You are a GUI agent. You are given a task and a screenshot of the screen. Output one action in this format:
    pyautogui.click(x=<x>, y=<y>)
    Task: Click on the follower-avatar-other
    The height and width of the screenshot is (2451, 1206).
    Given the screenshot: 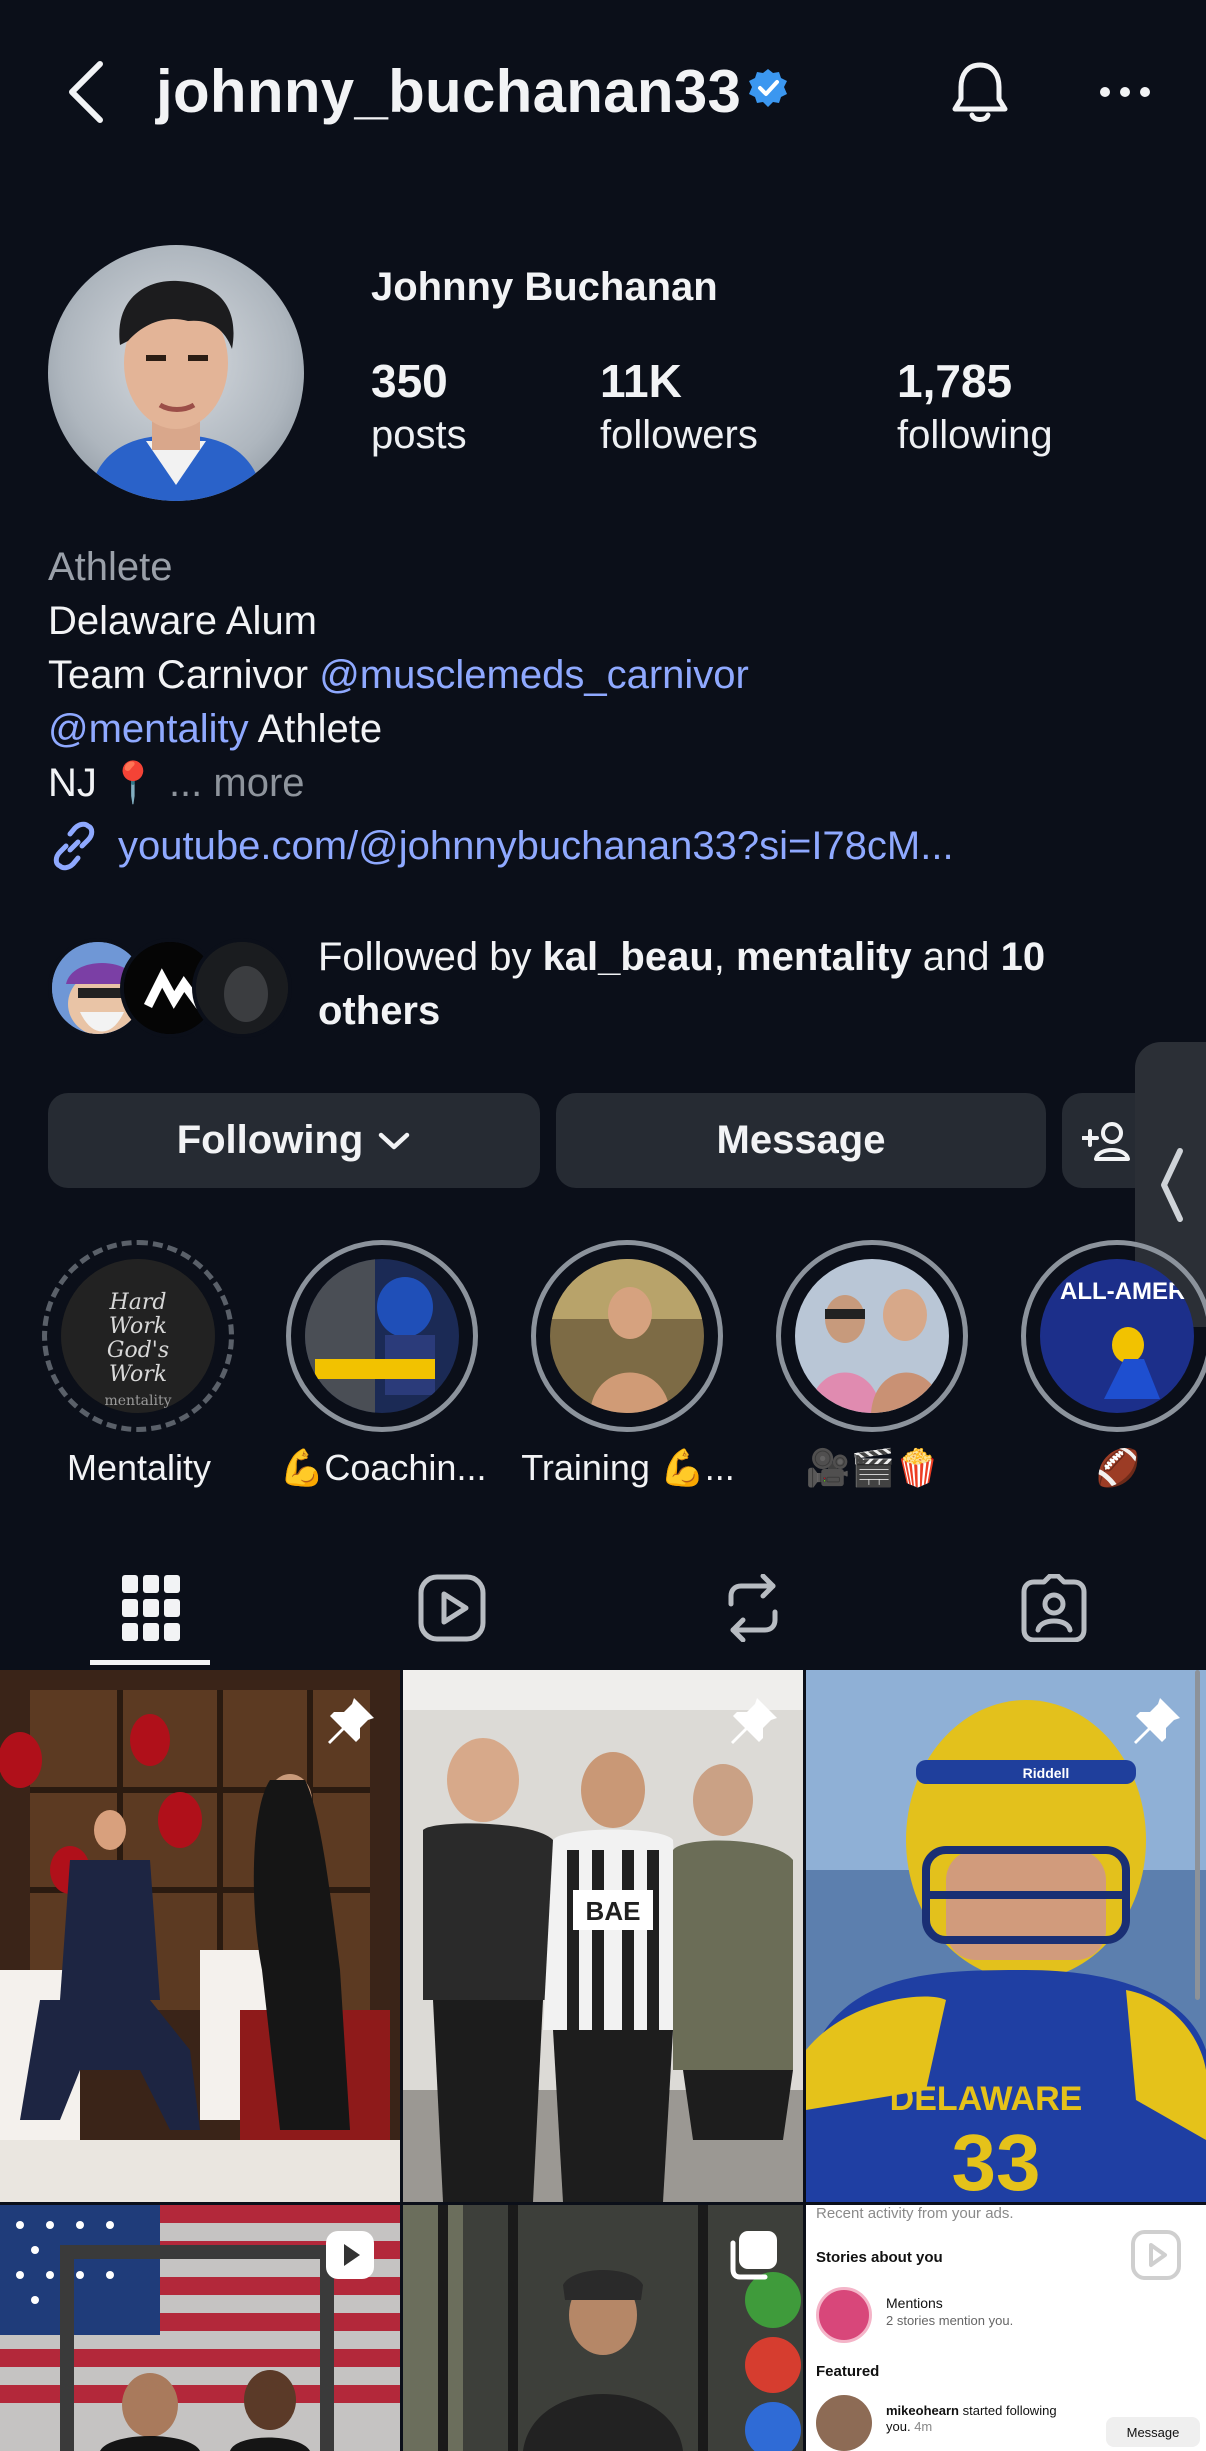 What is the action you would take?
    pyautogui.click(x=242, y=988)
    